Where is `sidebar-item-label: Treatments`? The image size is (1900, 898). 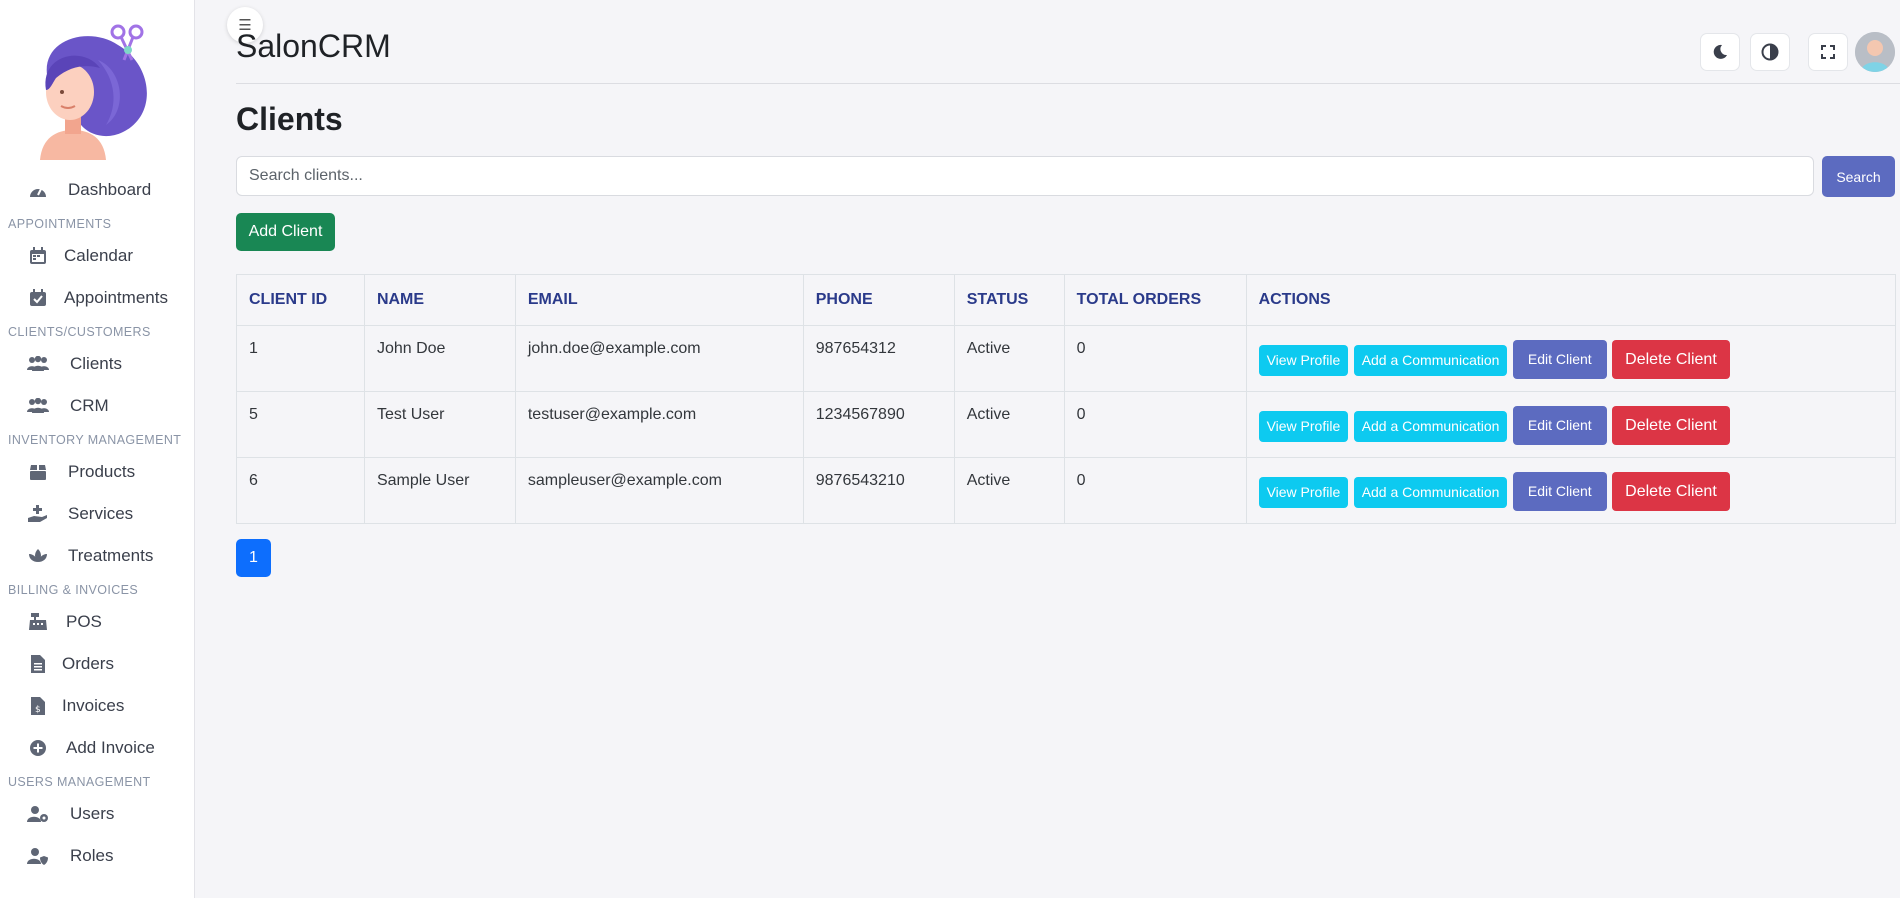 sidebar-item-label: Treatments is located at coordinates (111, 555).